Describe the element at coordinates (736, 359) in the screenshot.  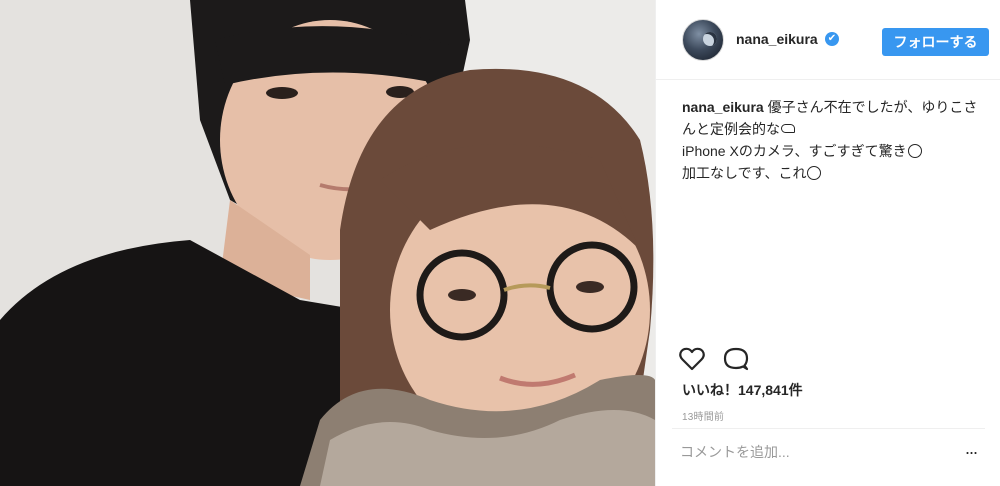
I see `comment-icon` at that location.